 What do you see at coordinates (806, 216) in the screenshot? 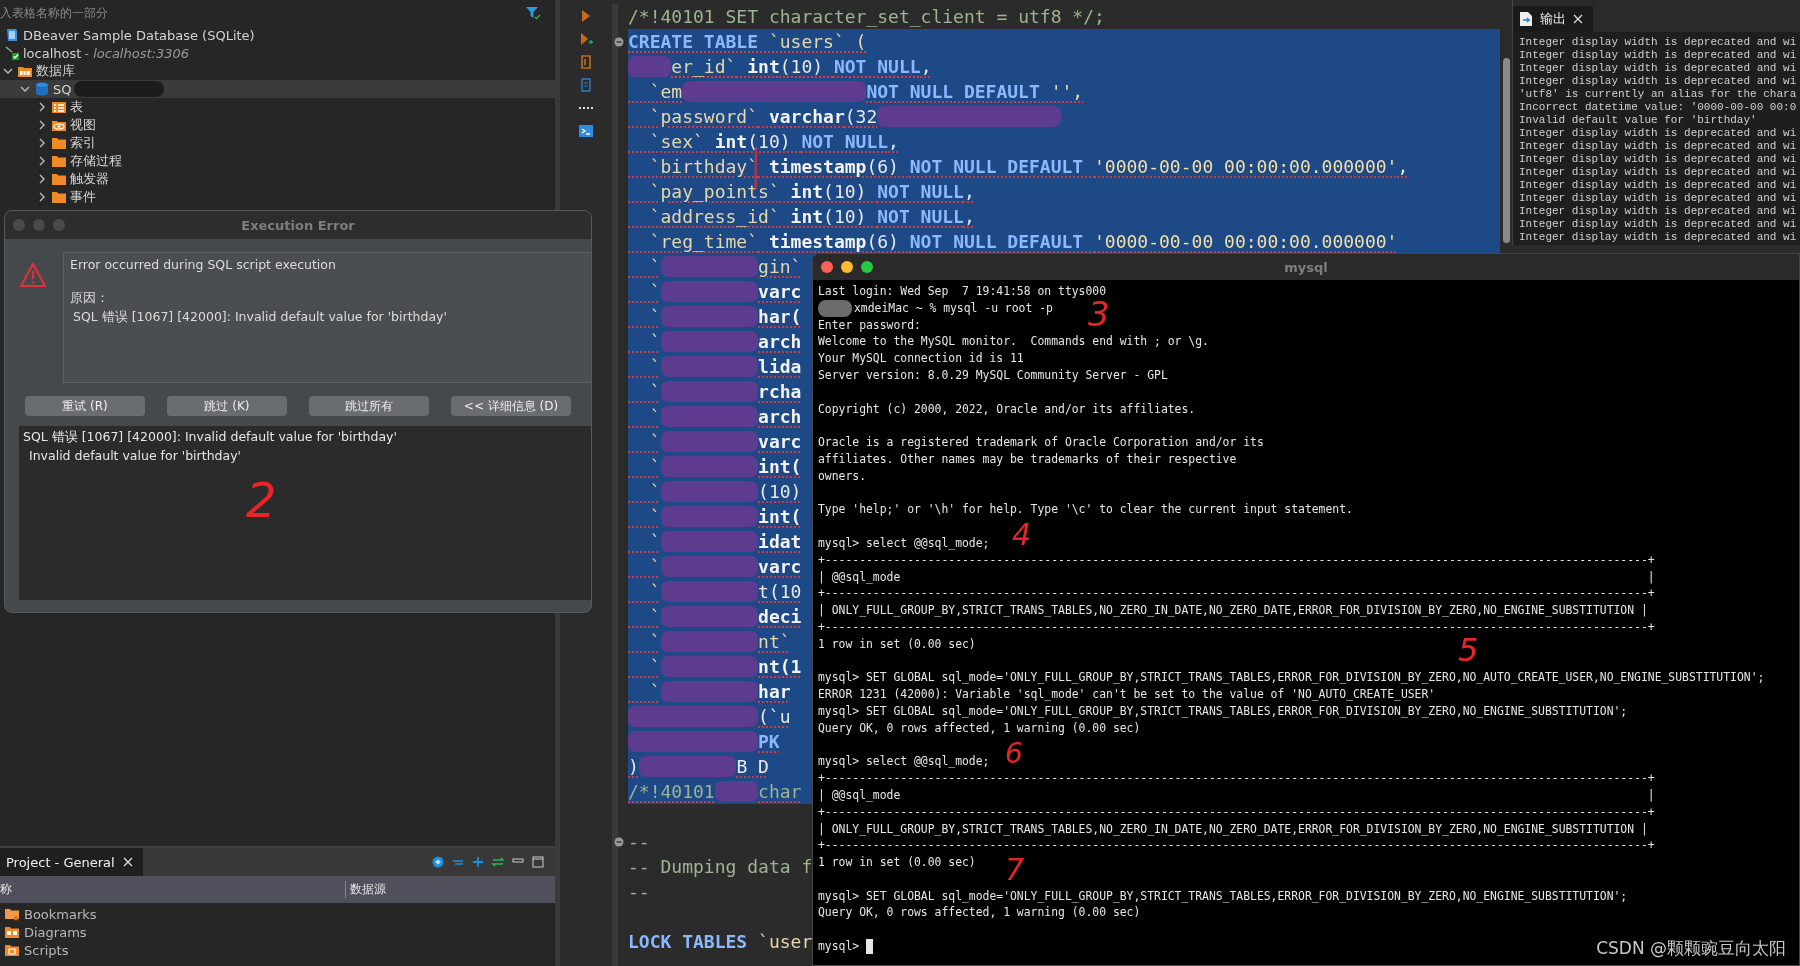
I see `code-text: int` at bounding box center [806, 216].